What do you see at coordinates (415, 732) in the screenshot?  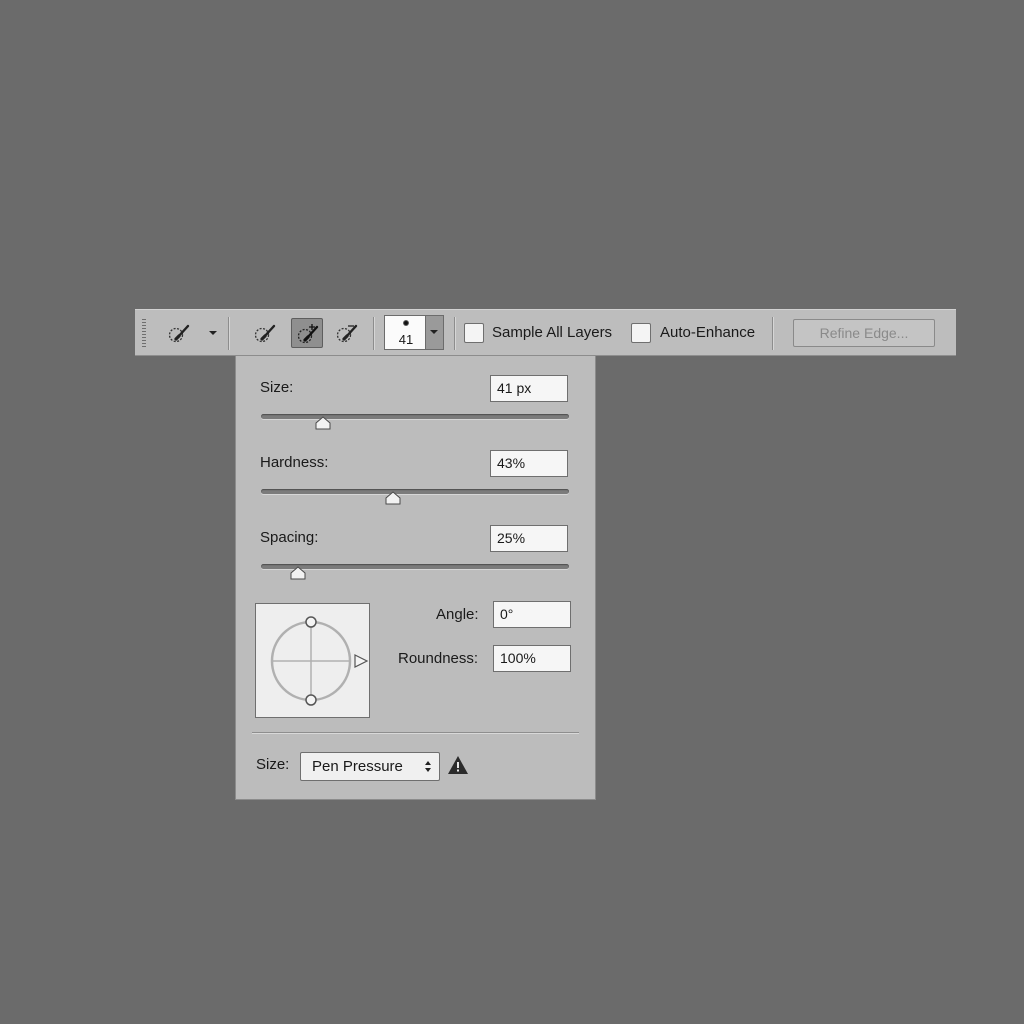 I see `divider` at bounding box center [415, 732].